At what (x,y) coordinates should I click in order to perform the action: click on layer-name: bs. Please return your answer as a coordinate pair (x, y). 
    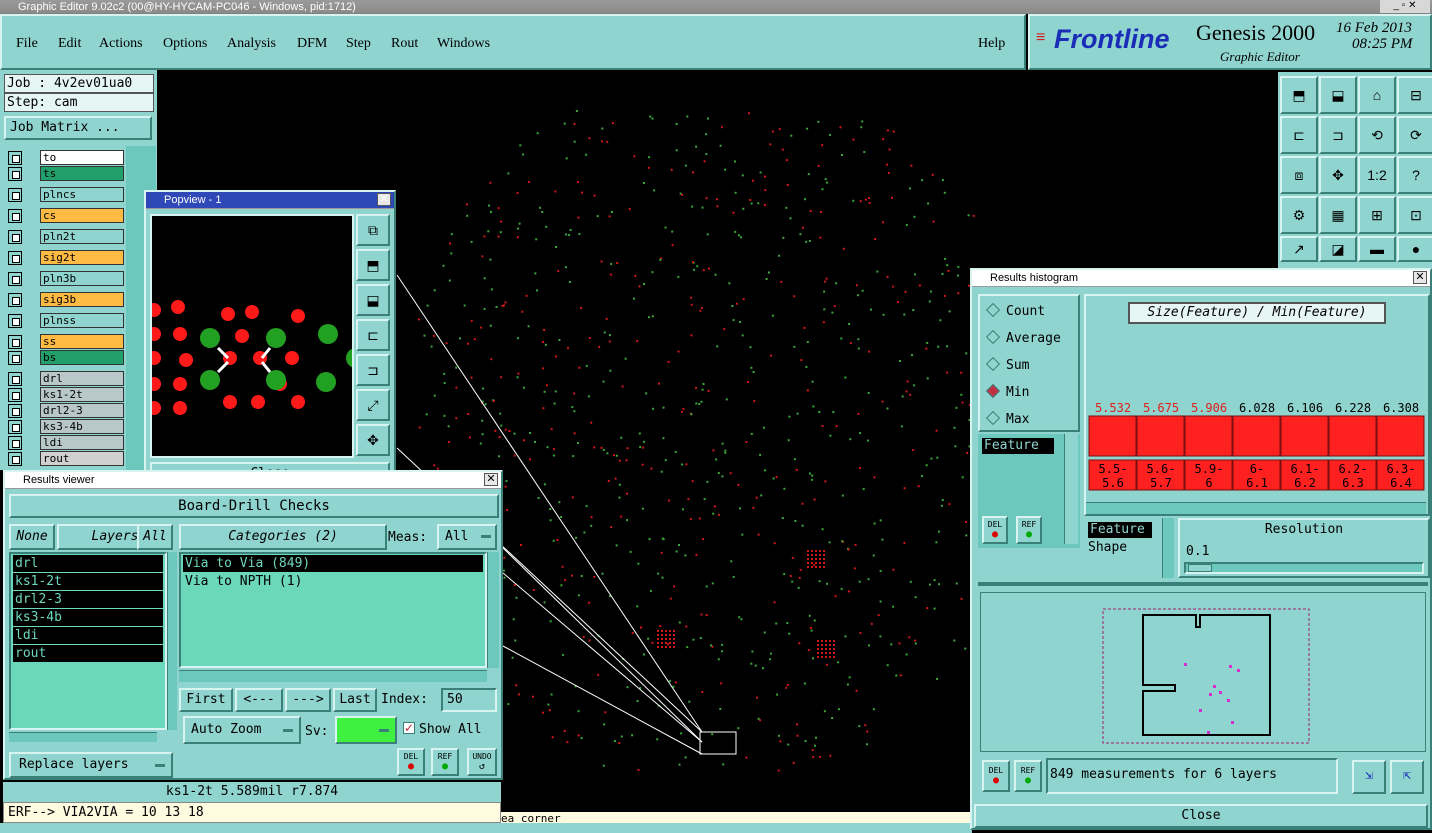
    Looking at the image, I should click on (82, 357).